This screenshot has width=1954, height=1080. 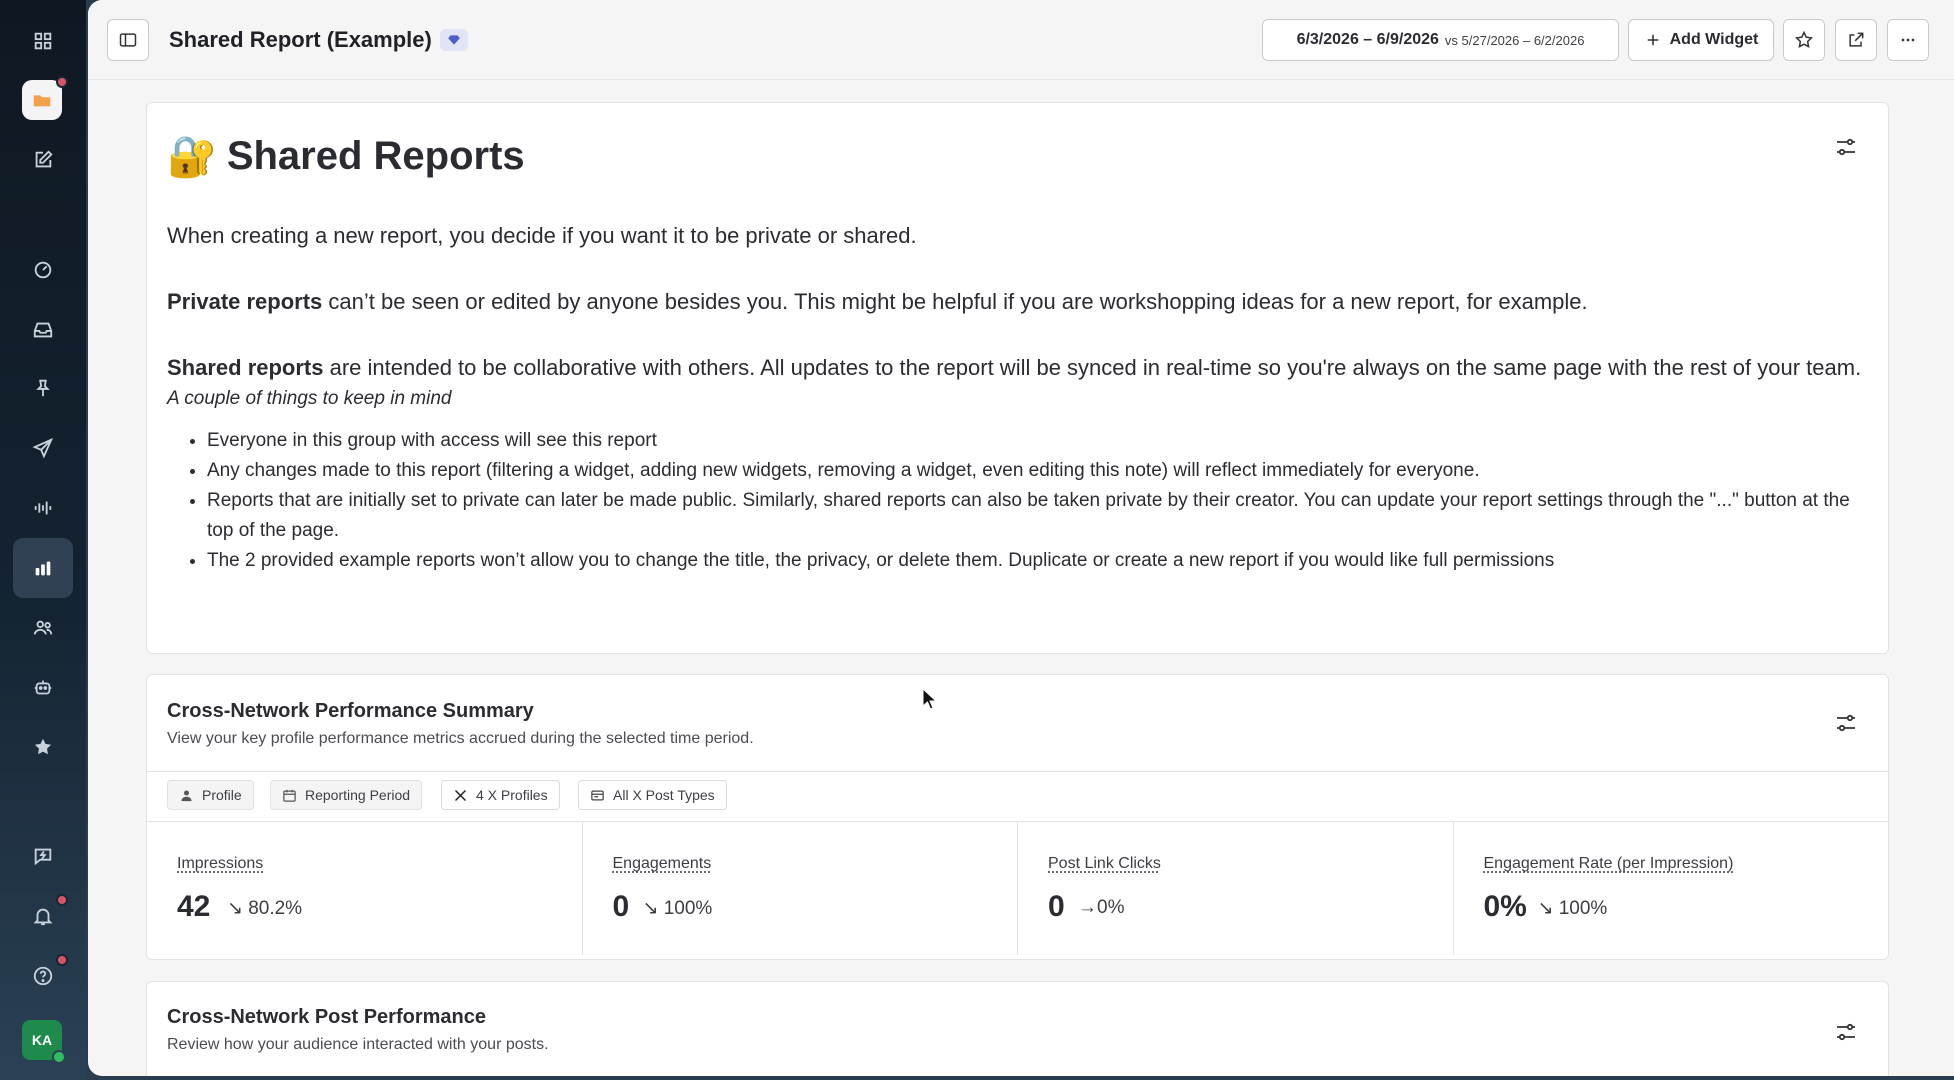 What do you see at coordinates (43, 160) in the screenshot?
I see `compose-icon` at bounding box center [43, 160].